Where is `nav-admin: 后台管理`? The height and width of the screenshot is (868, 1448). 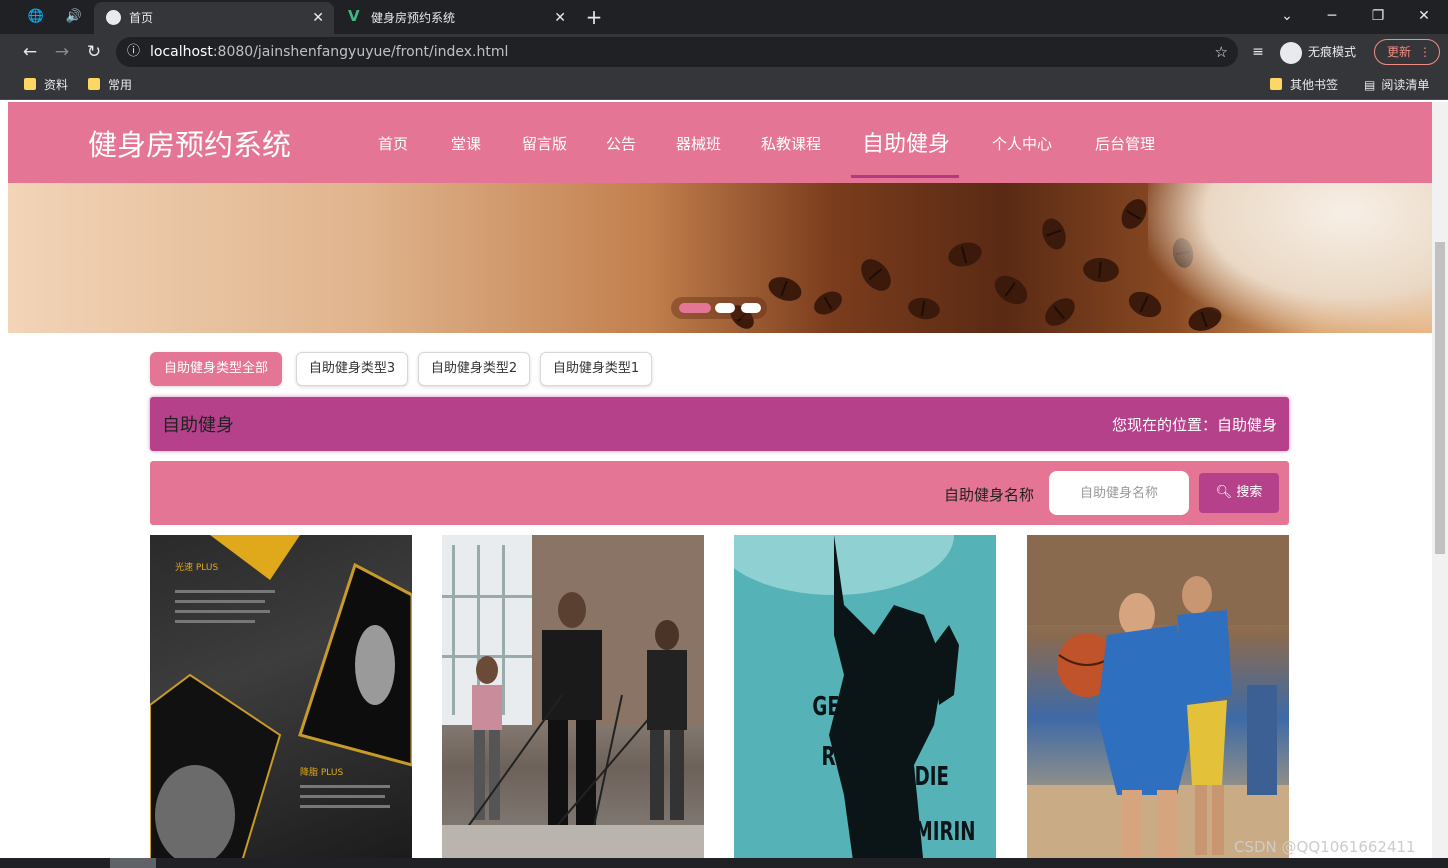 nav-admin: 后台管理 is located at coordinates (1125, 143).